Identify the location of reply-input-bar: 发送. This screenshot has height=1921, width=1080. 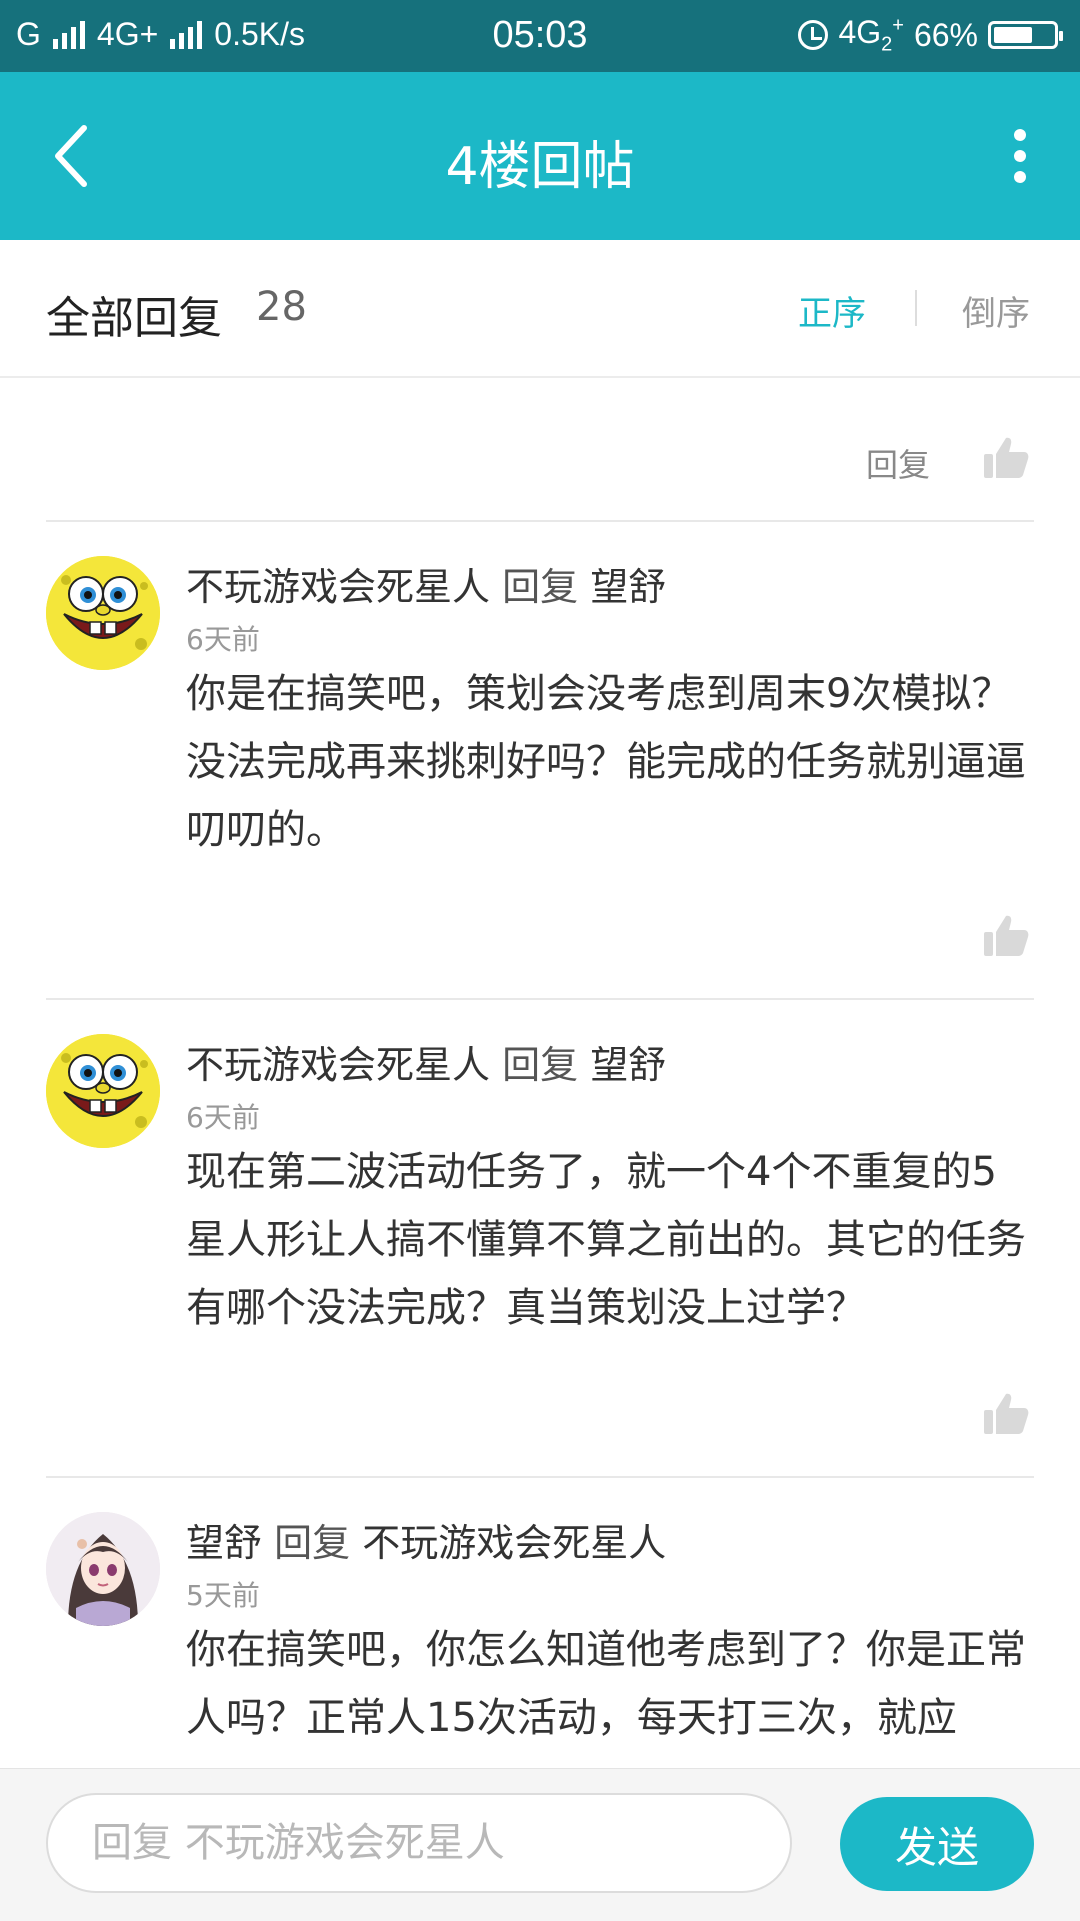
(540, 1844).